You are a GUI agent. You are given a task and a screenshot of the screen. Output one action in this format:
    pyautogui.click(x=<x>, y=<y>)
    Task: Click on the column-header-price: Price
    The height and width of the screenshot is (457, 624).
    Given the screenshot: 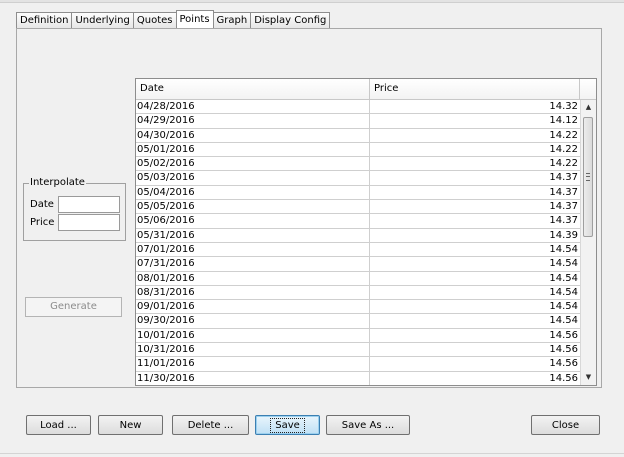 What is the action you would take?
    pyautogui.click(x=475, y=89)
    